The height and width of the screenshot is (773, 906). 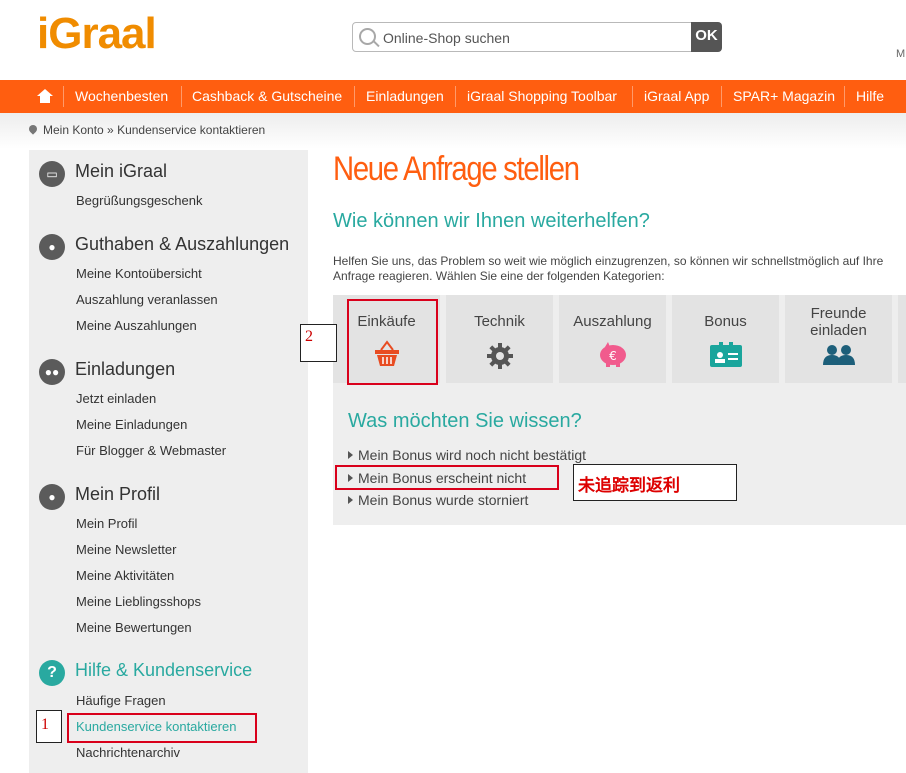 I want to click on sidebar-section-title: Hilfe & Kundenservice, so click(x=163, y=670).